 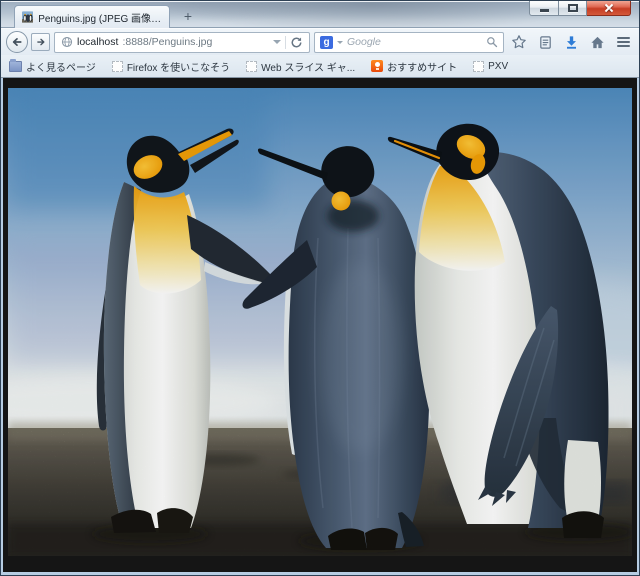 I want to click on hamburger-icon, so click(x=623, y=42).